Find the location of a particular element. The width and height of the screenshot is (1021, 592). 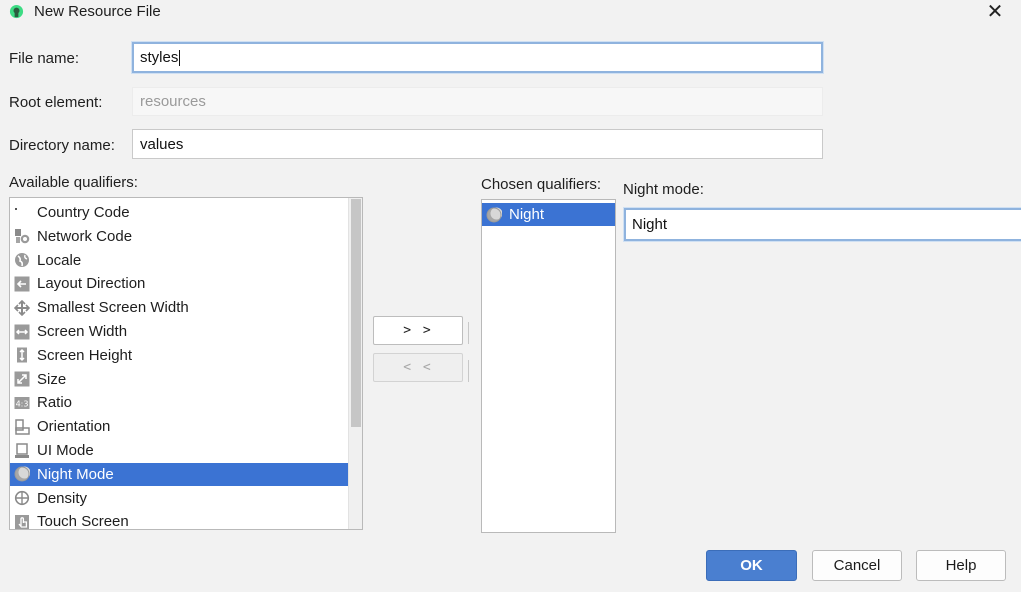

qualifier-item-night: Night is located at coordinates (548, 214).